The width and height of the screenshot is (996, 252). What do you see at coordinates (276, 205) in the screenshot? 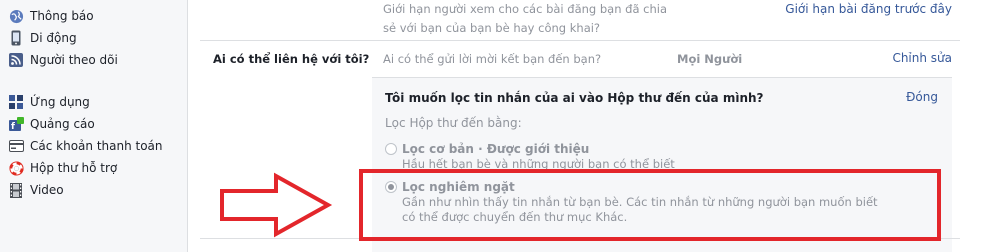
I see `annotation-arrow-icon` at bounding box center [276, 205].